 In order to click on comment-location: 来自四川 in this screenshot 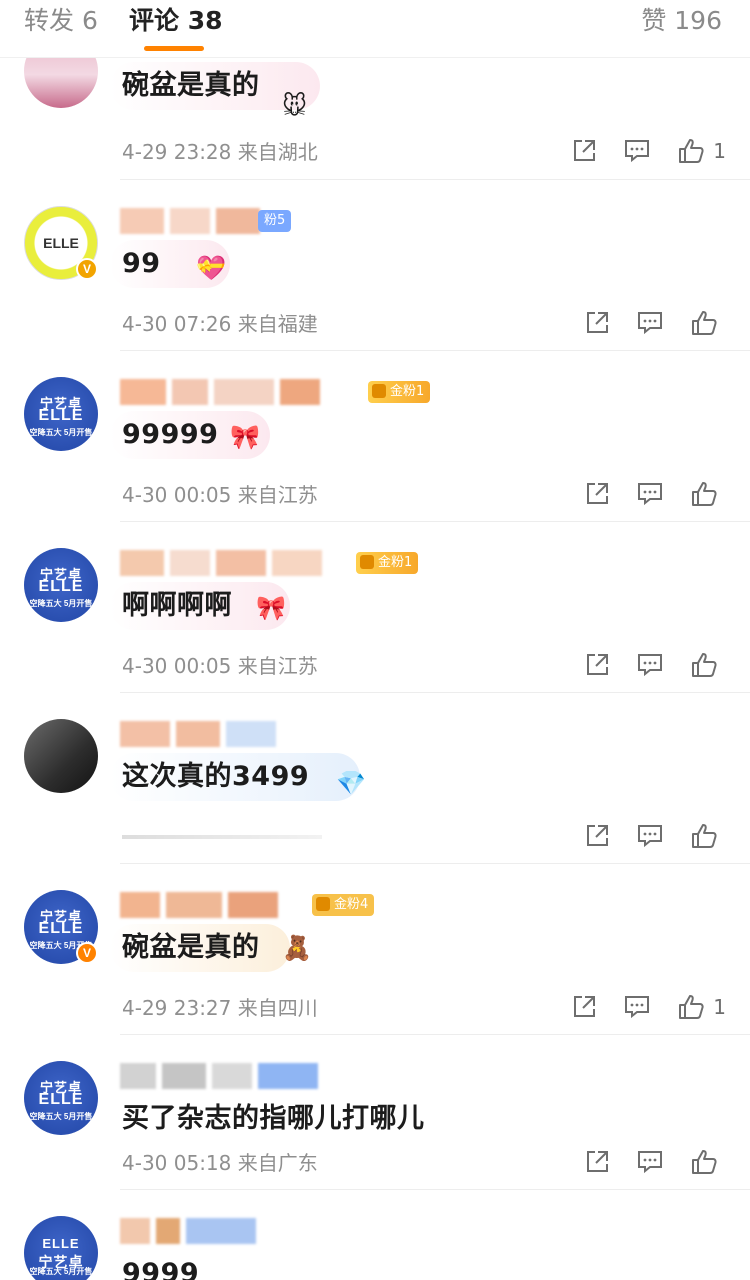, I will do `click(277, 1008)`.